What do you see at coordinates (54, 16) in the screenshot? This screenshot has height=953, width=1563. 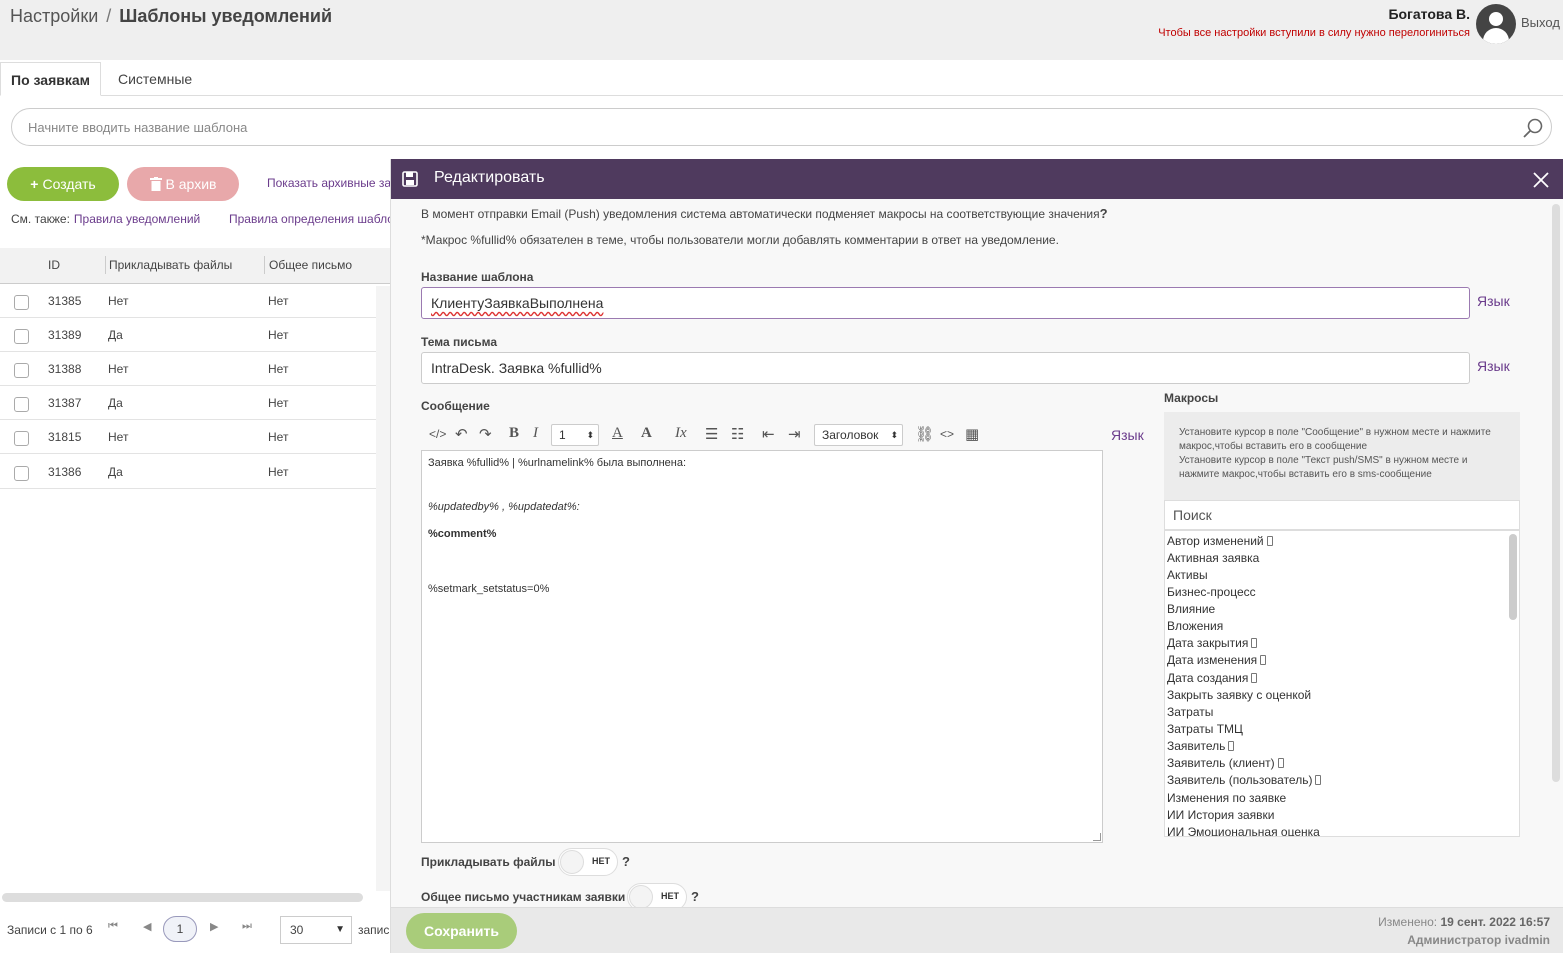 I see `breadcrumb-root: Настройки` at bounding box center [54, 16].